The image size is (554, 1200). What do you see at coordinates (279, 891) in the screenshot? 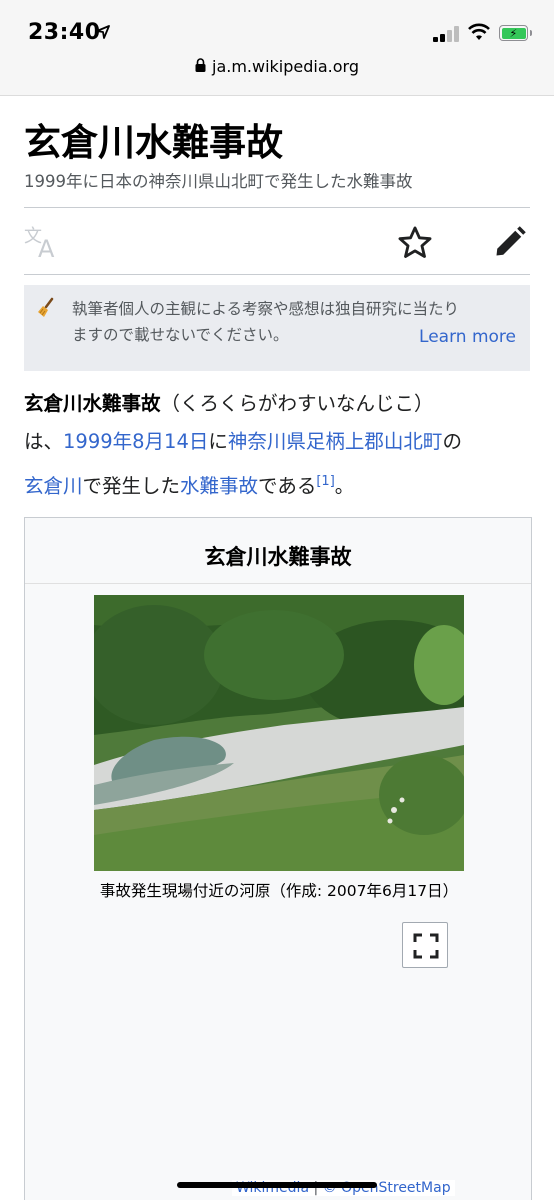
I see `photo-caption: 事故発生現場付近の河原（作成: 2007年6月17日）` at bounding box center [279, 891].